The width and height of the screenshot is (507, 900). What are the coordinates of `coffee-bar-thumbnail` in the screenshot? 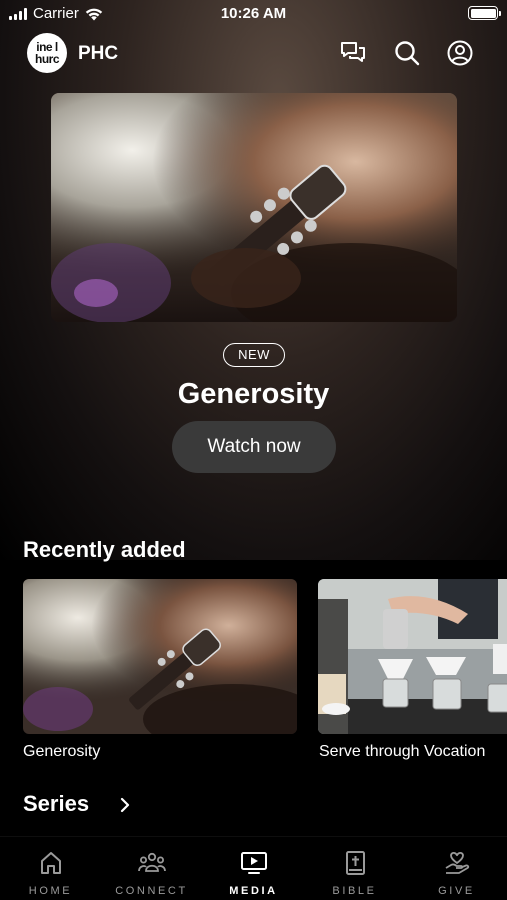 It's located at (412, 656).